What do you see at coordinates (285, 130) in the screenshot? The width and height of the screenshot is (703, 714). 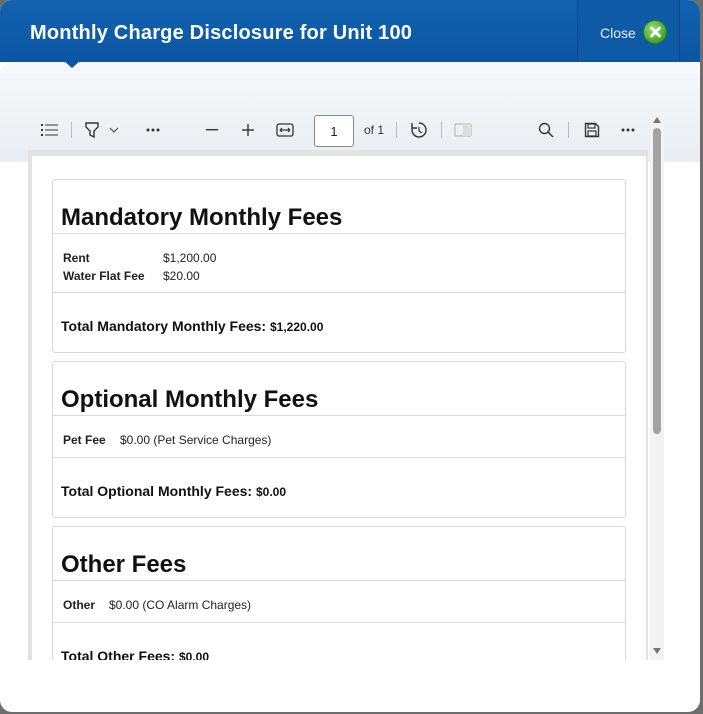 I see `fit-width-icon` at bounding box center [285, 130].